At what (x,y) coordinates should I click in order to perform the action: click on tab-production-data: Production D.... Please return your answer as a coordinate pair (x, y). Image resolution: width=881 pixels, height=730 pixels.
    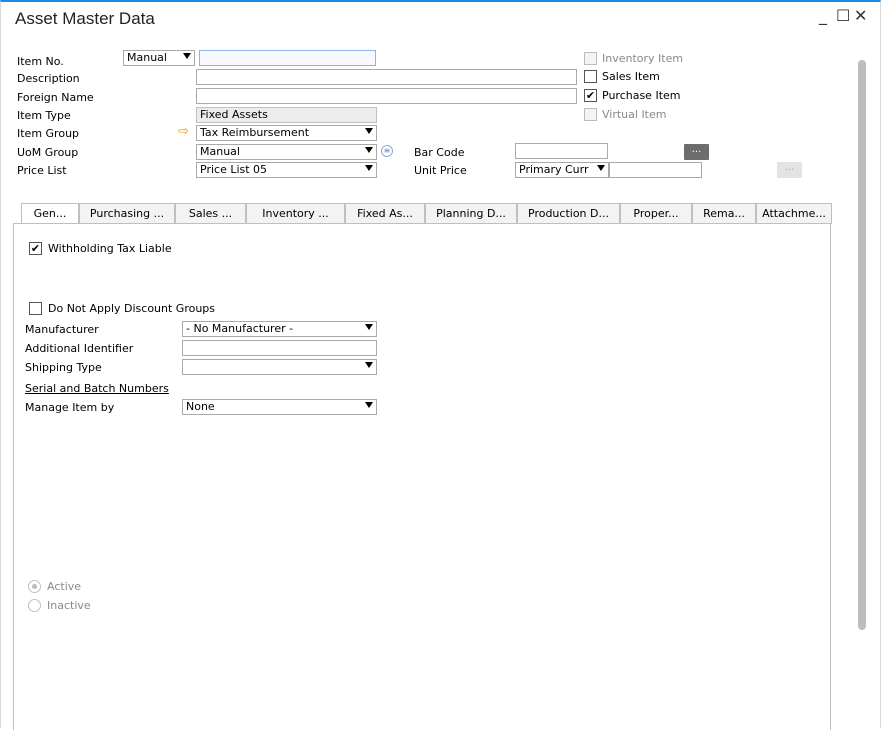
    Looking at the image, I should click on (568, 213).